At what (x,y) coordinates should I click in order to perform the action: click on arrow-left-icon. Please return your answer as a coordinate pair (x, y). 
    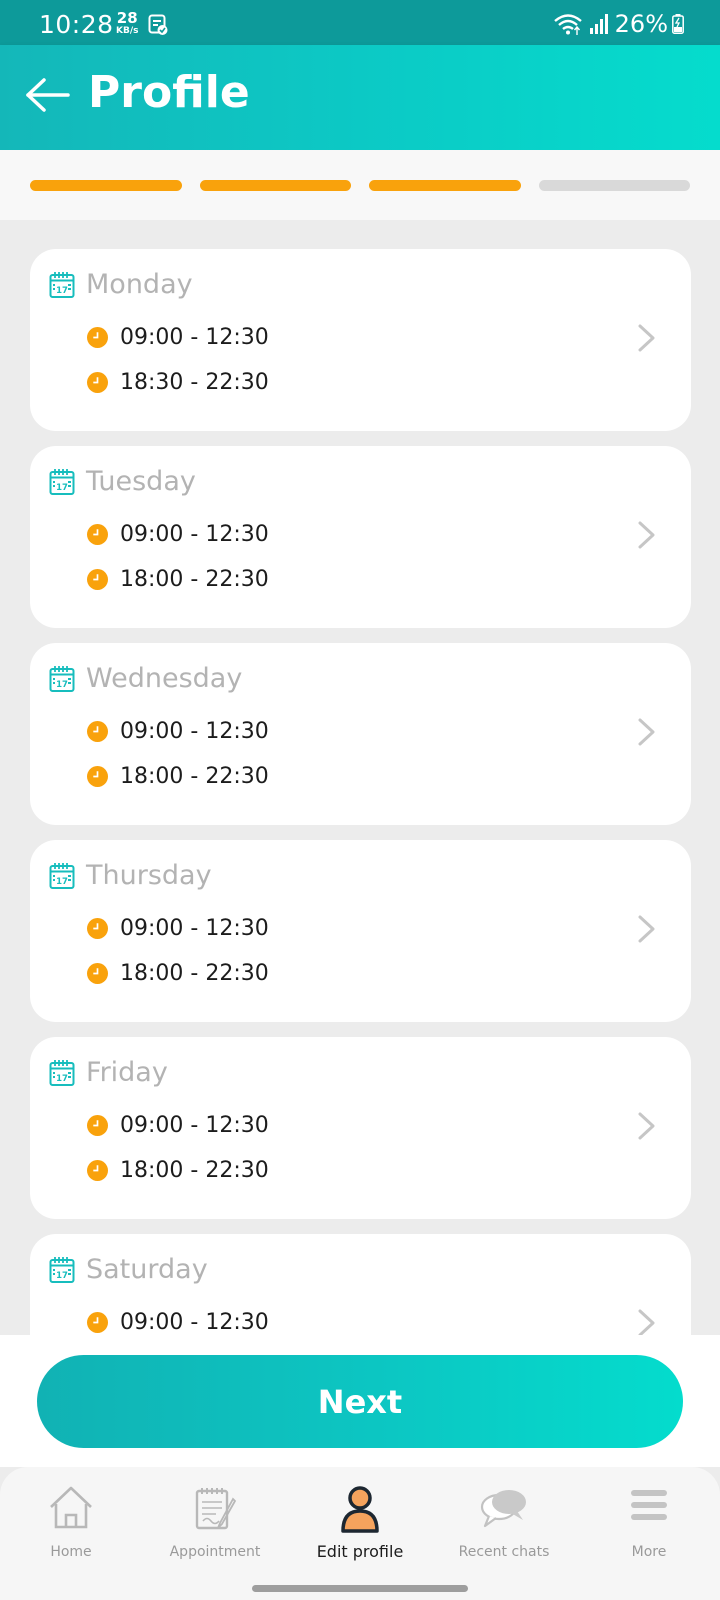
    Looking at the image, I should click on (48, 95).